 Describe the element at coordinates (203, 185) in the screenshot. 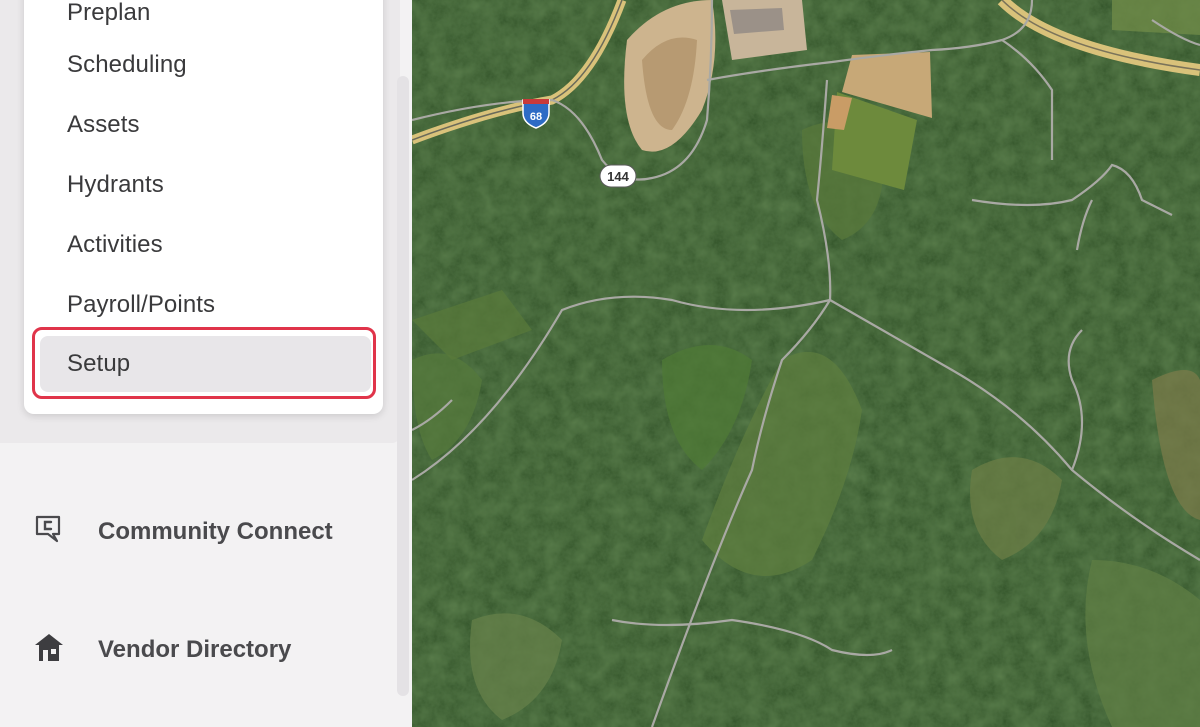

I see `menu-item-hydrants: Hydrants` at that location.